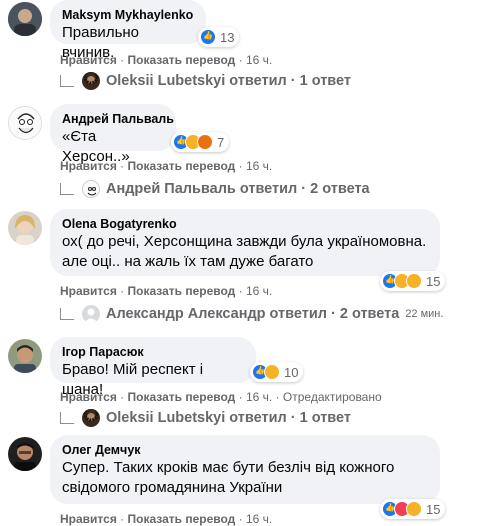  I want to click on reactions-summary: 10, so click(277, 372).